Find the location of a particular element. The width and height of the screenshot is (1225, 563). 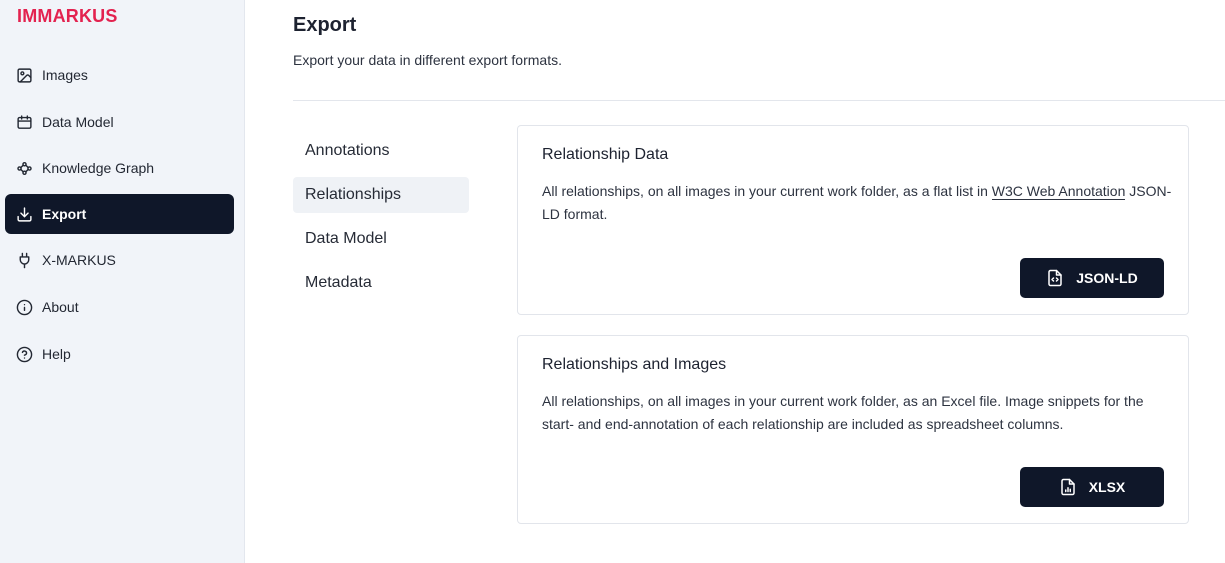

sidebar-item-about: About is located at coordinates (119, 307).